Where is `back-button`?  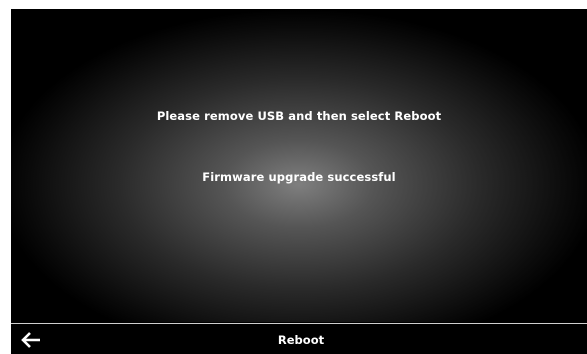
back-button is located at coordinates (31, 339).